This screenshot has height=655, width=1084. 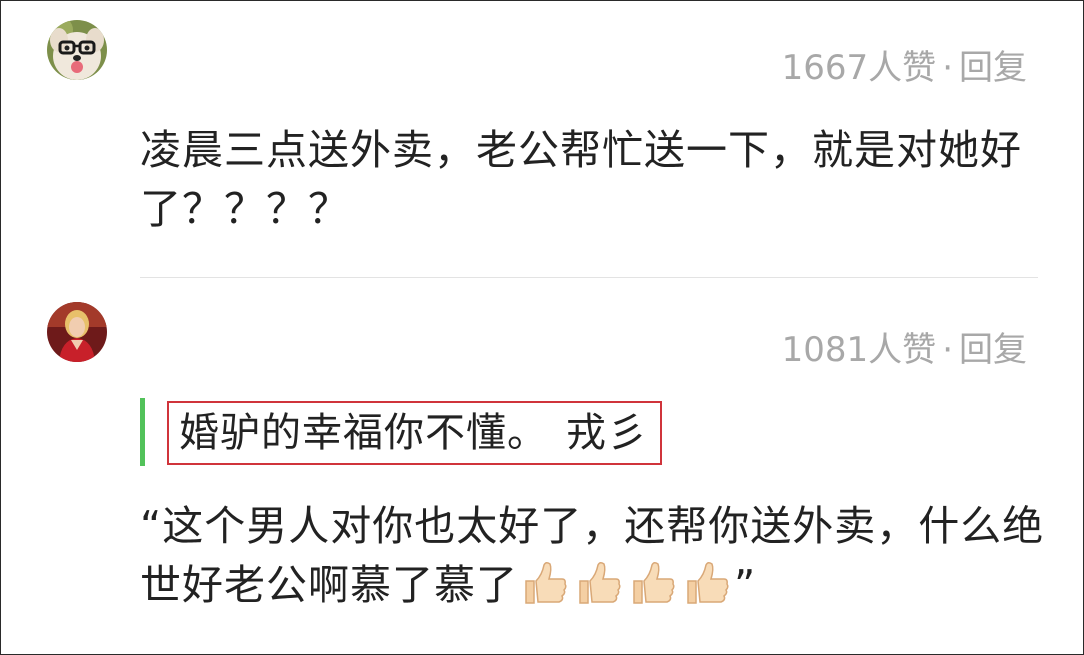 What do you see at coordinates (589, 277) in the screenshot?
I see `comment-divider` at bounding box center [589, 277].